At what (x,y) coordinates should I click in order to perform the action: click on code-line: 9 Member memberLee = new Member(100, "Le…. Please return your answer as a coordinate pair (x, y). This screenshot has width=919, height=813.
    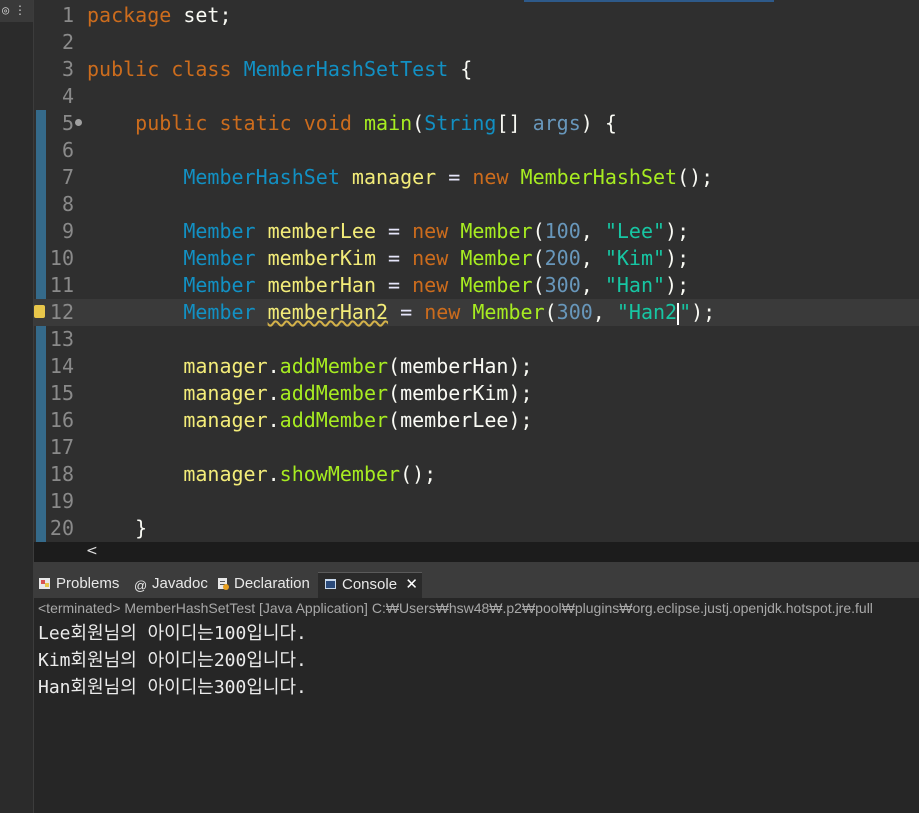
    Looking at the image, I should click on (476, 231).